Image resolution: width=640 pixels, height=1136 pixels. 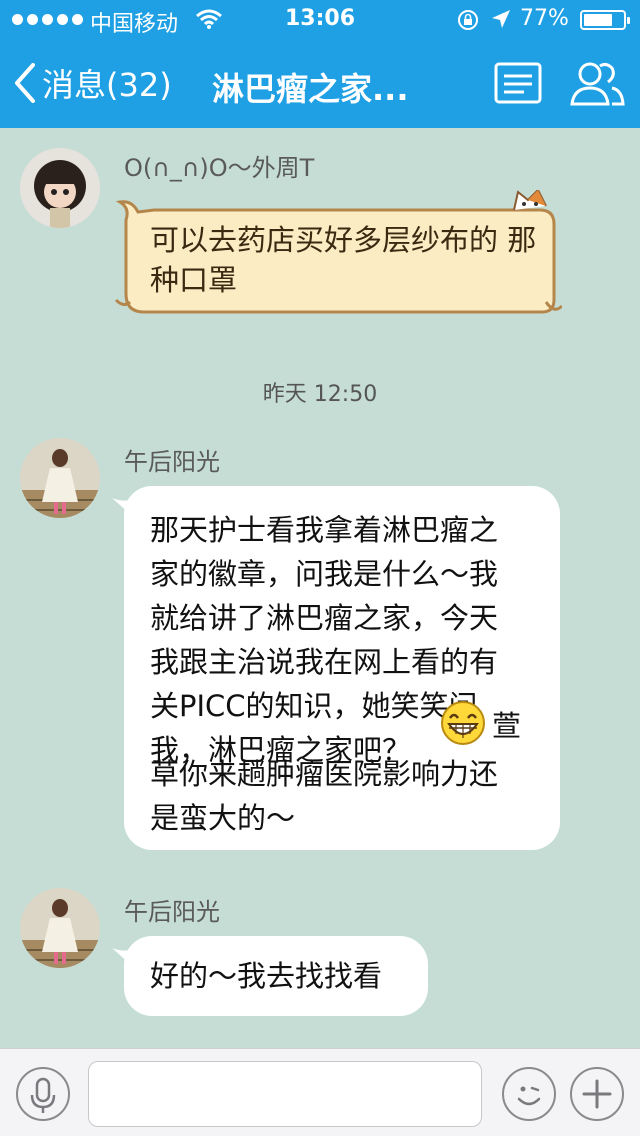 I want to click on back-label: 消息(32), so click(x=107, y=85).